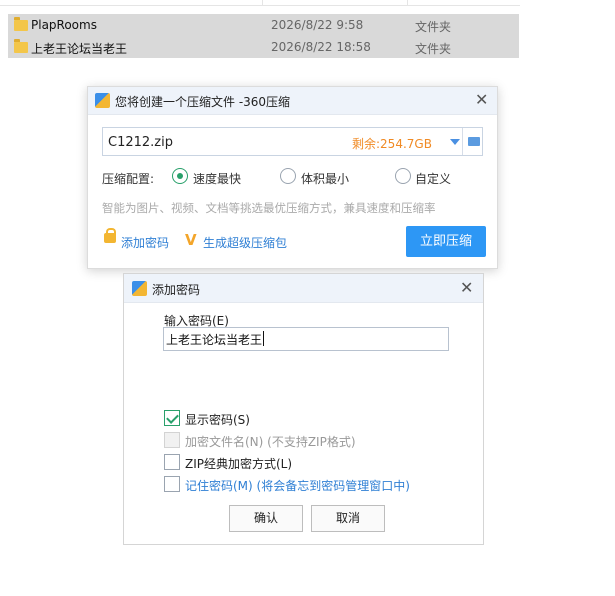 The width and height of the screenshot is (615, 596). I want to click on show-password-checkbox, so click(172, 418).